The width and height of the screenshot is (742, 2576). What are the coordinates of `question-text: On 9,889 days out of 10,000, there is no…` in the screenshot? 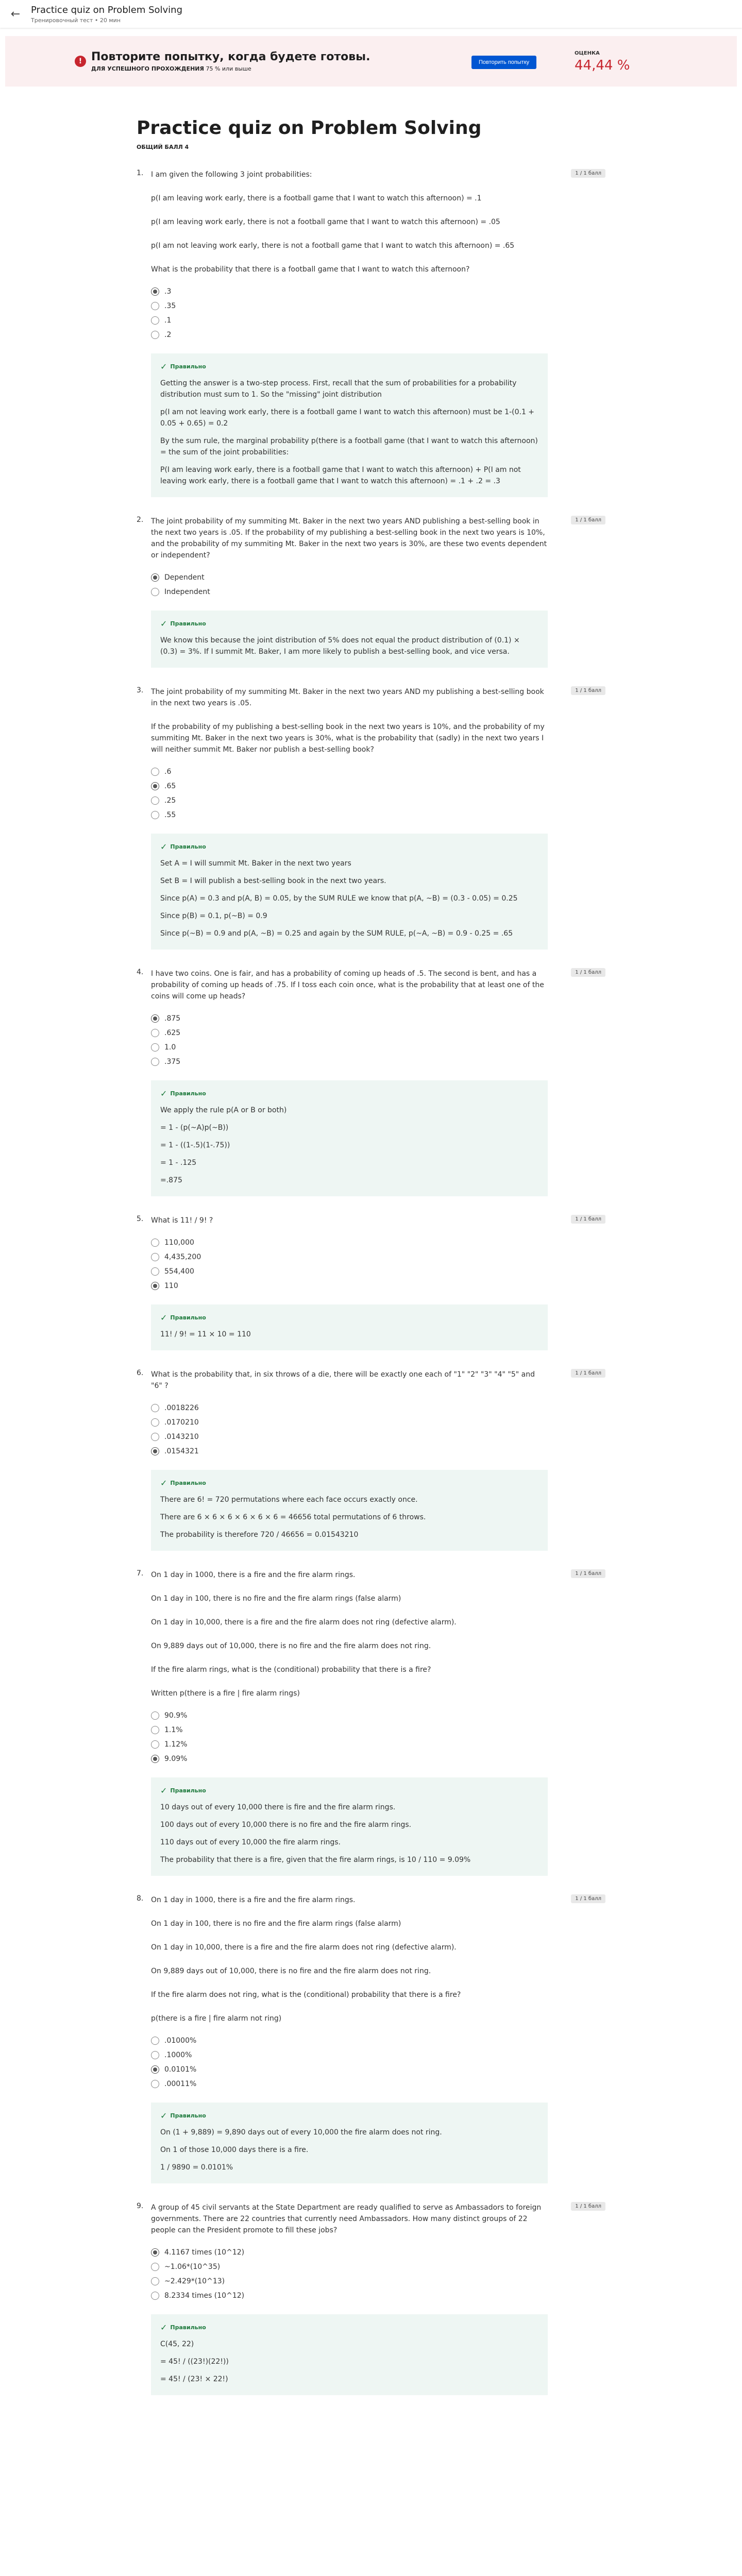 It's located at (291, 1646).